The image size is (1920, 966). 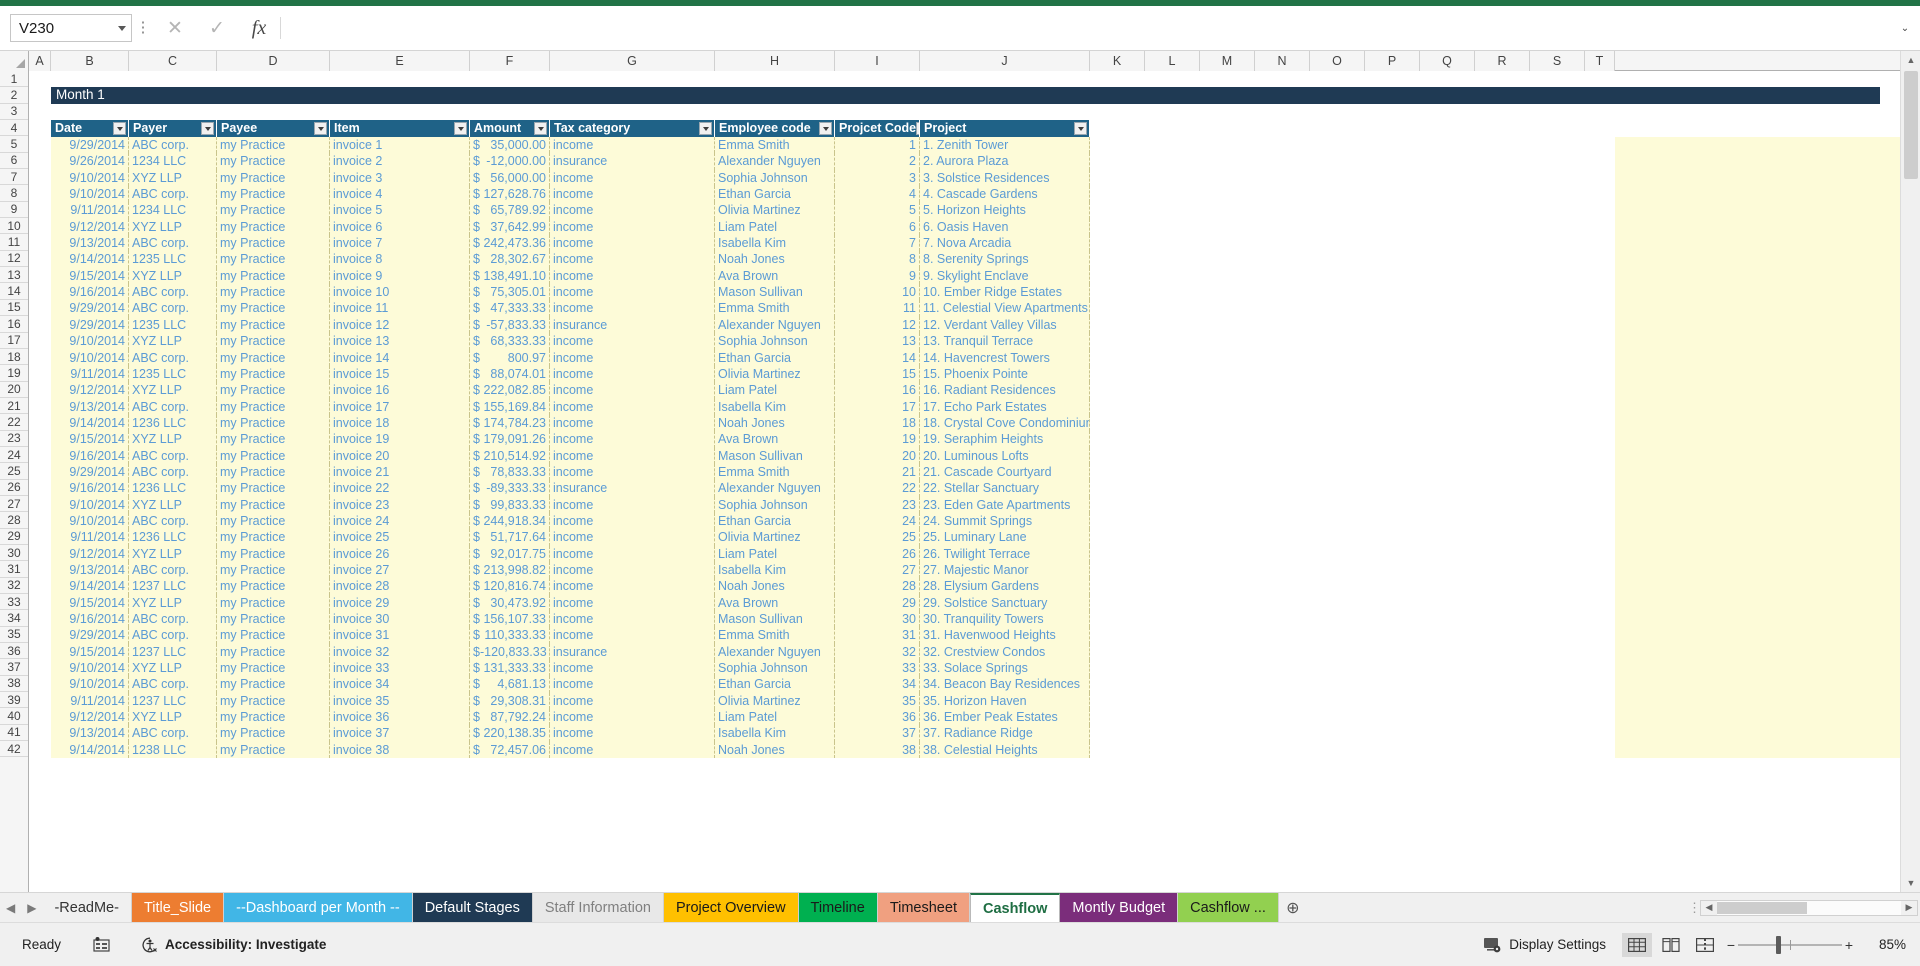 What do you see at coordinates (173, 750) in the screenshot?
I see `cell-payer: 1238 LLC` at bounding box center [173, 750].